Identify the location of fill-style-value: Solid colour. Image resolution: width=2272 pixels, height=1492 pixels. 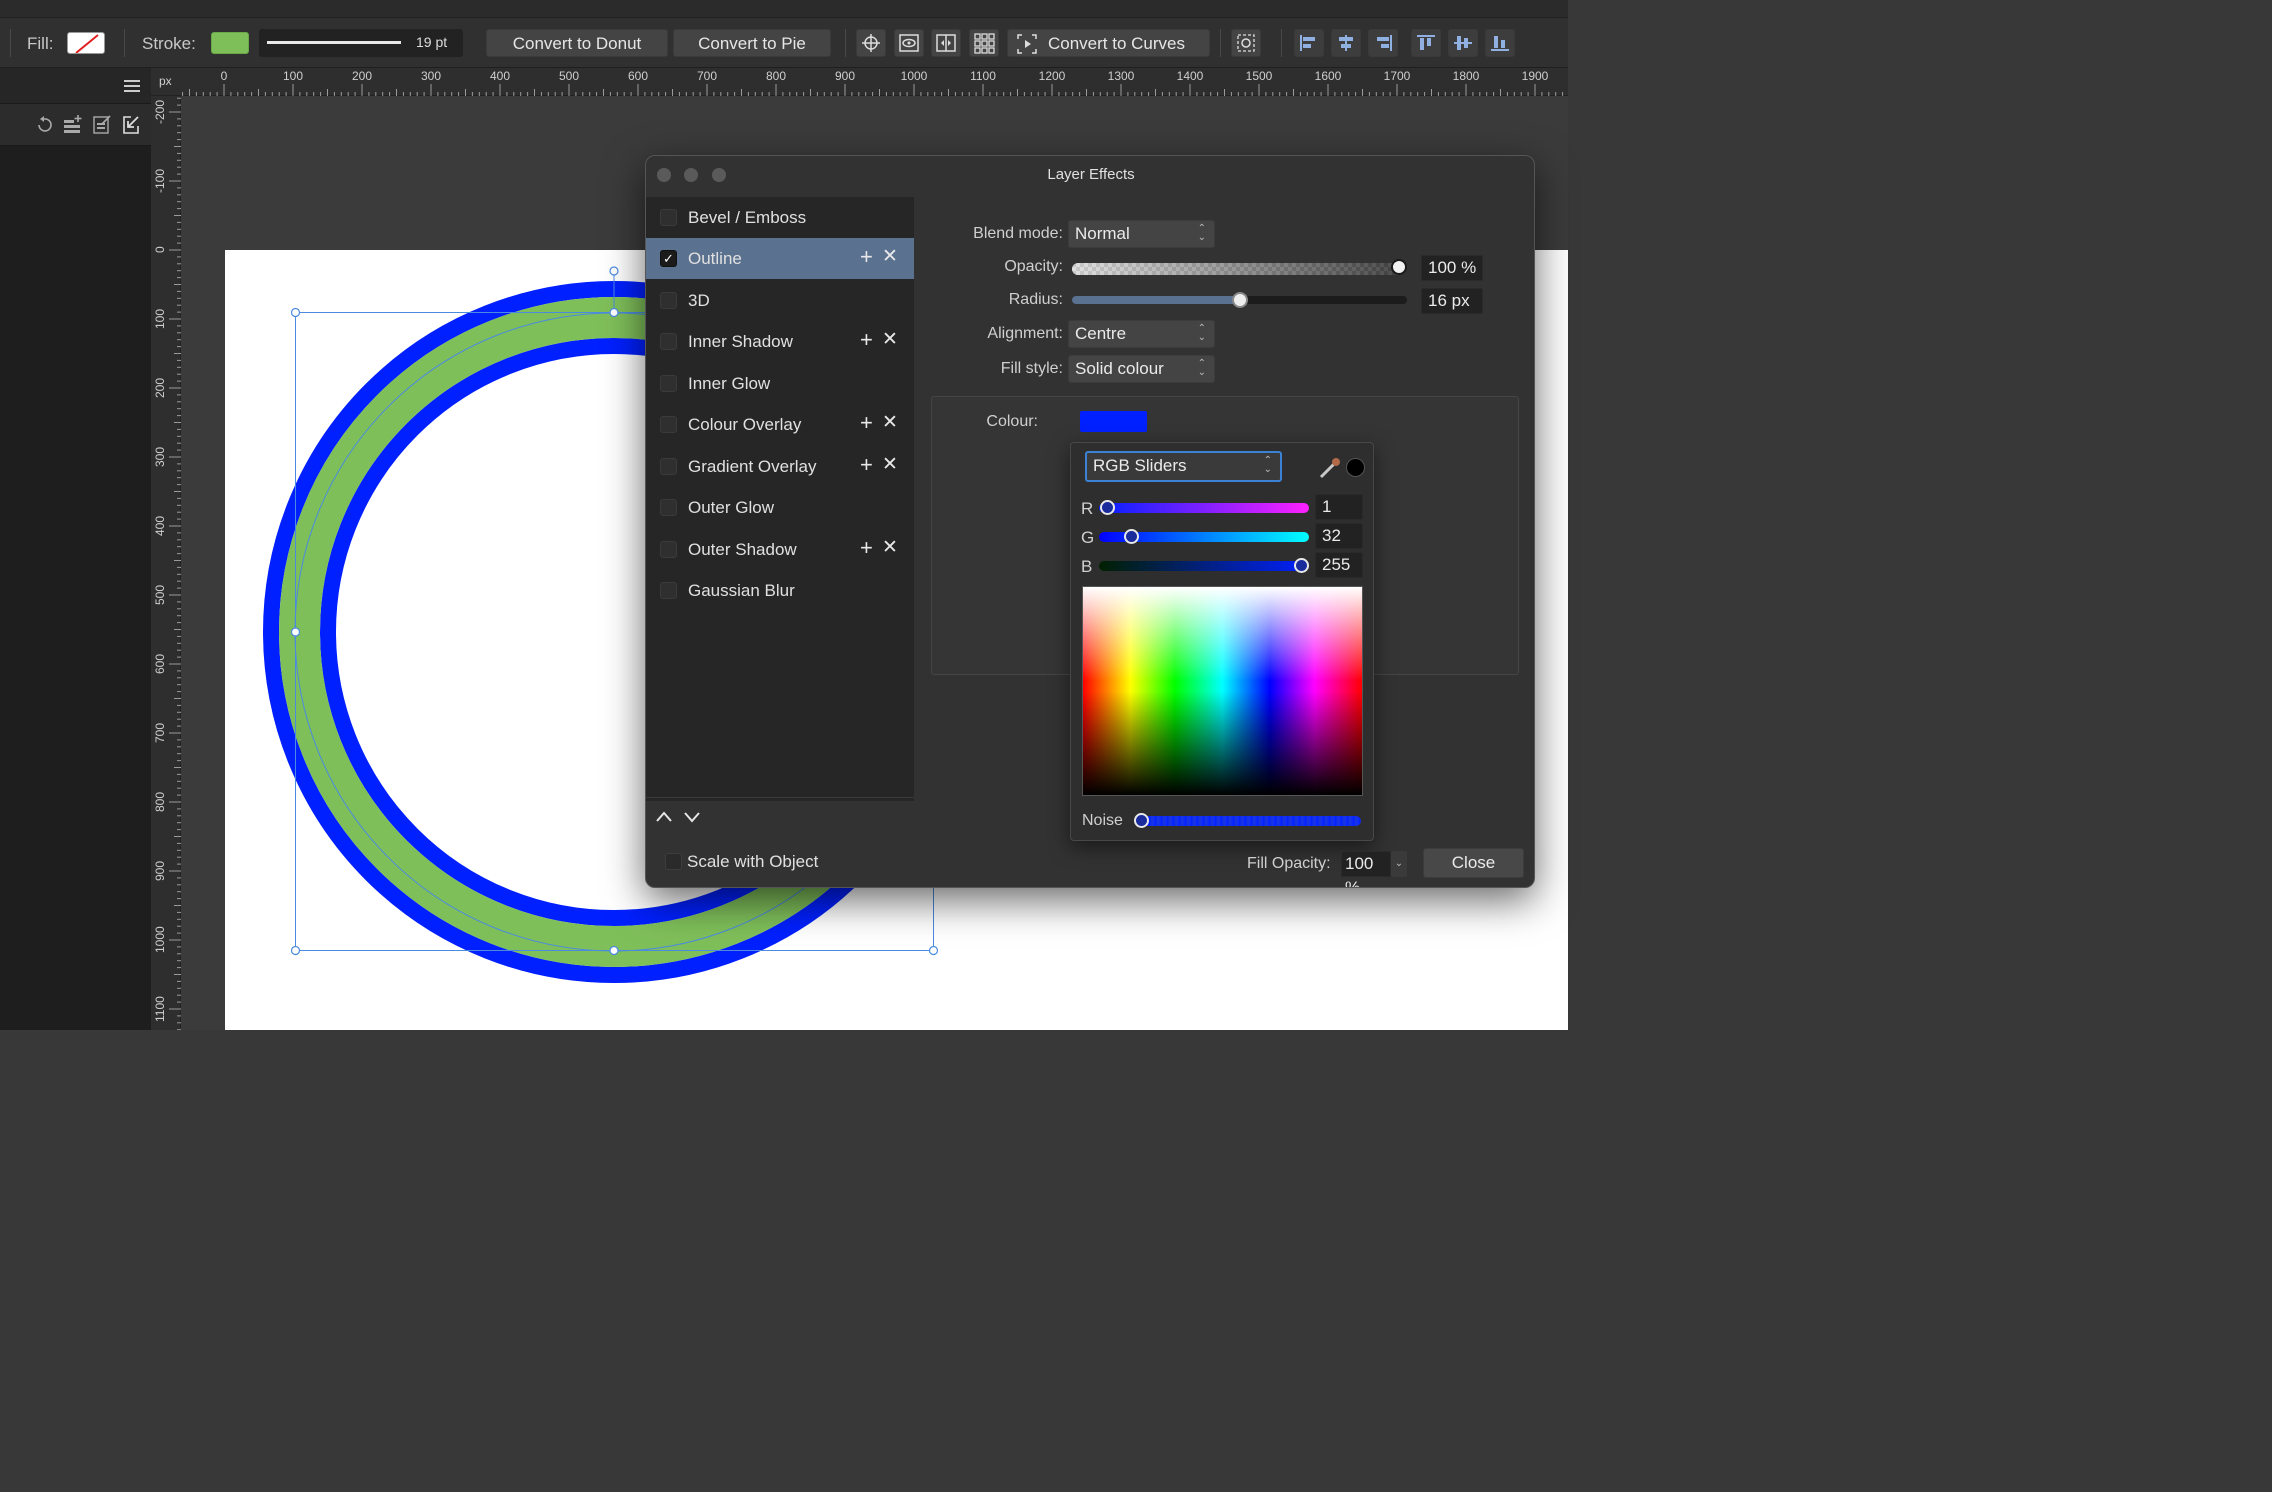
(1119, 368).